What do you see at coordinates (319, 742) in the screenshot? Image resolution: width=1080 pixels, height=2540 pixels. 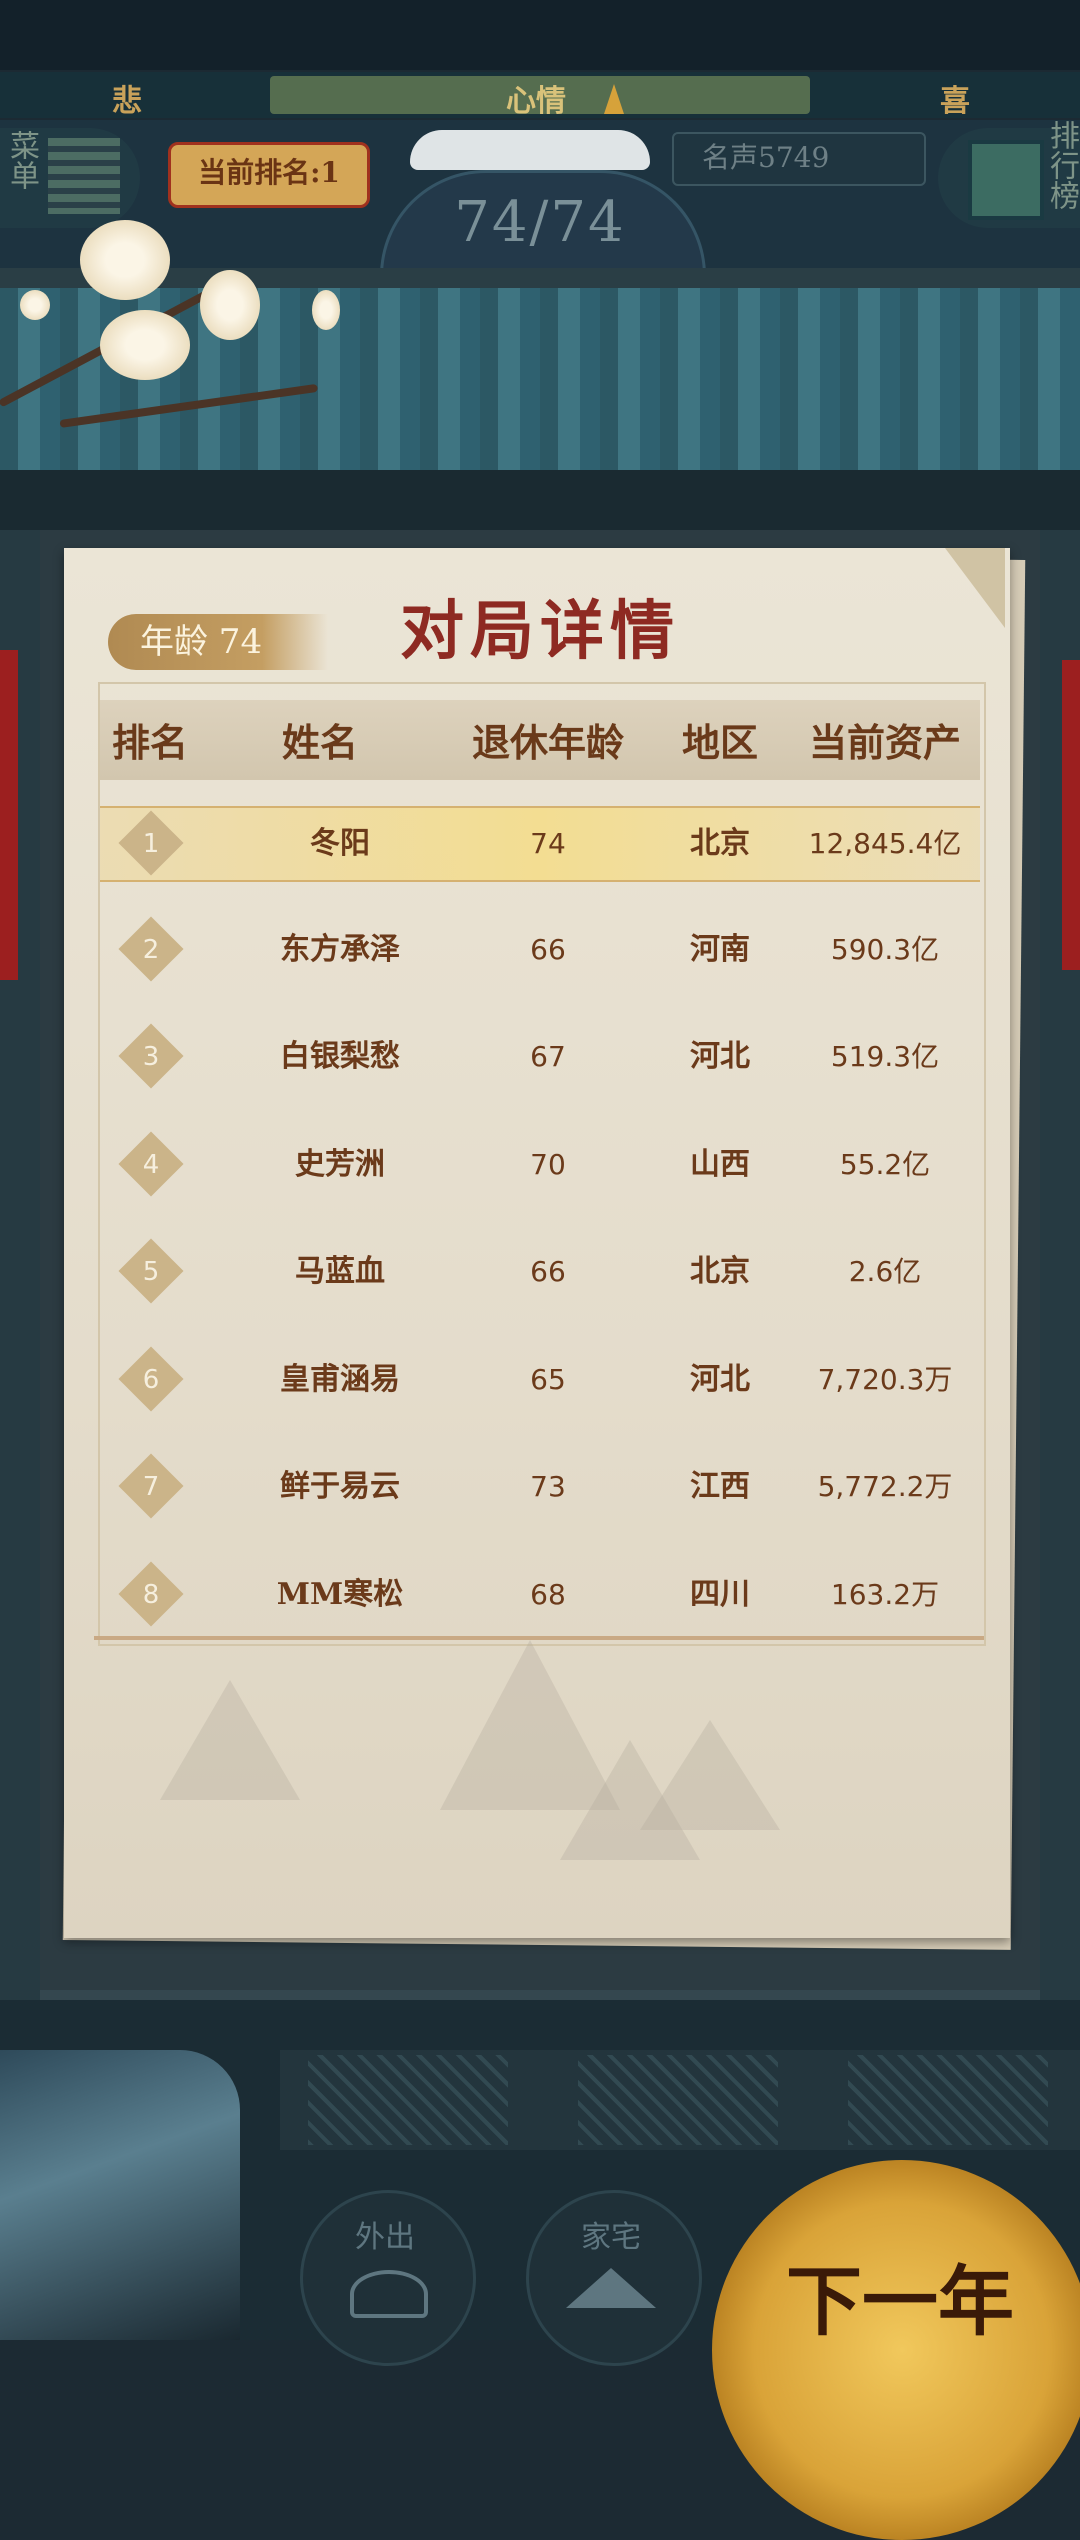 I see `header-name: 姓名` at bounding box center [319, 742].